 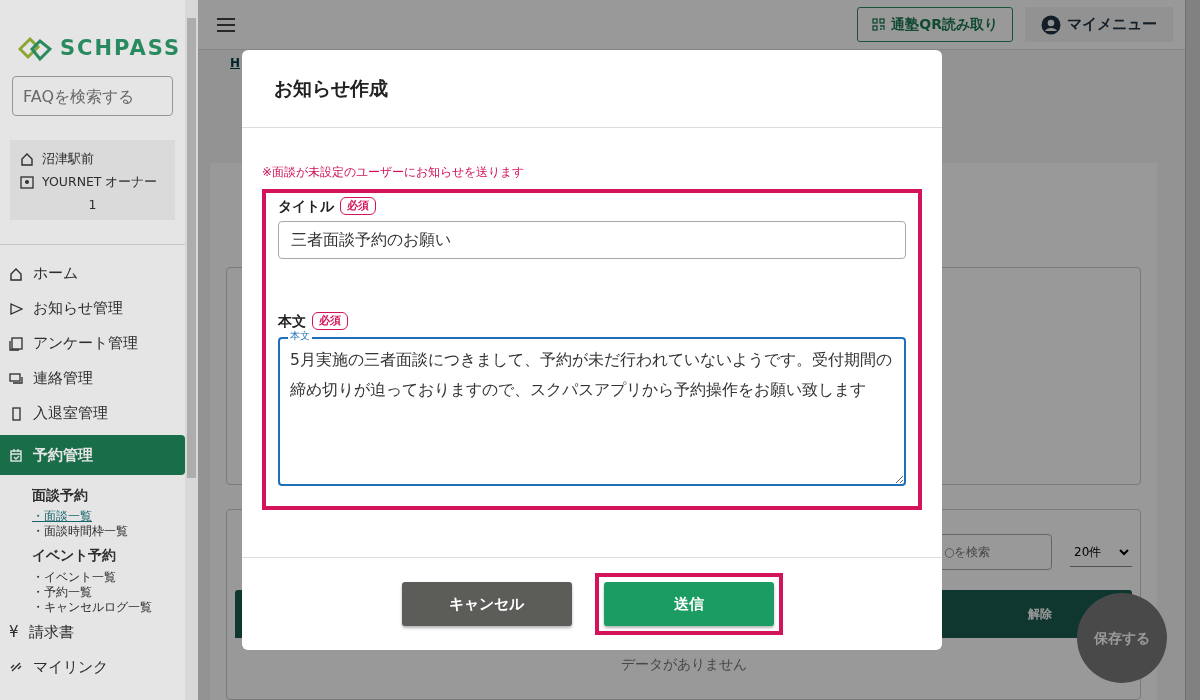 What do you see at coordinates (300, 335) in the screenshot?
I see `floating-label: 本文` at bounding box center [300, 335].